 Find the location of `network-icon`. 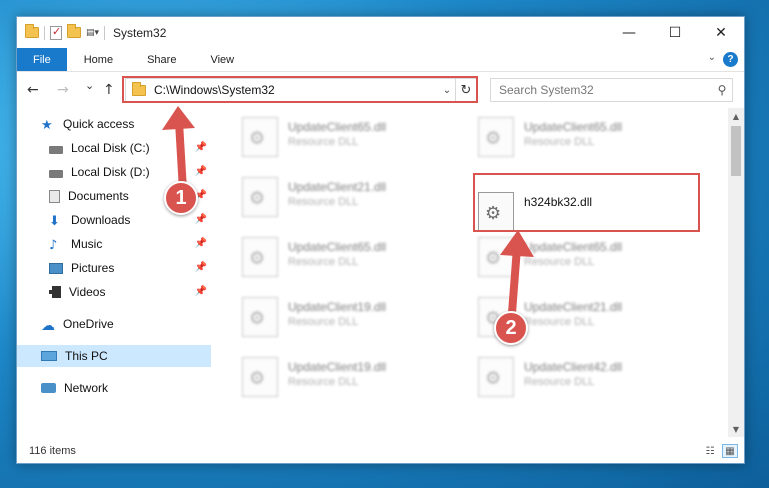

network-icon is located at coordinates (48, 388).